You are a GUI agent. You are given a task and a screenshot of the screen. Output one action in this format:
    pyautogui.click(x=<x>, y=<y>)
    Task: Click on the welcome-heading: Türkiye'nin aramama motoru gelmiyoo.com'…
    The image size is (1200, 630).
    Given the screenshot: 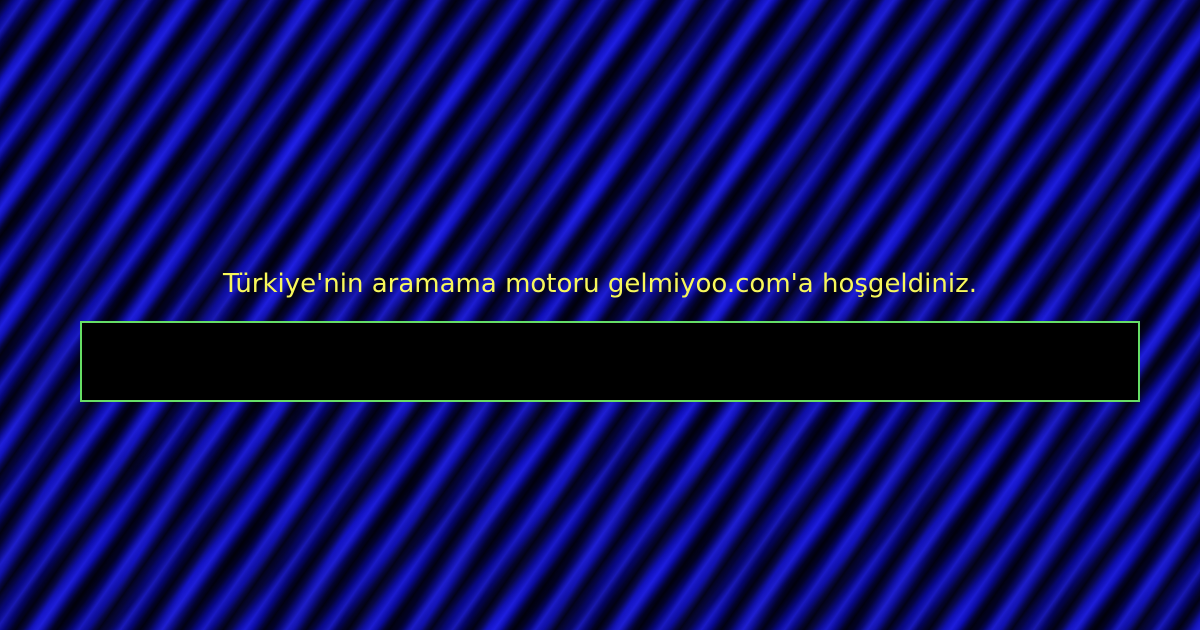 What is the action you would take?
    pyautogui.click(x=600, y=284)
    